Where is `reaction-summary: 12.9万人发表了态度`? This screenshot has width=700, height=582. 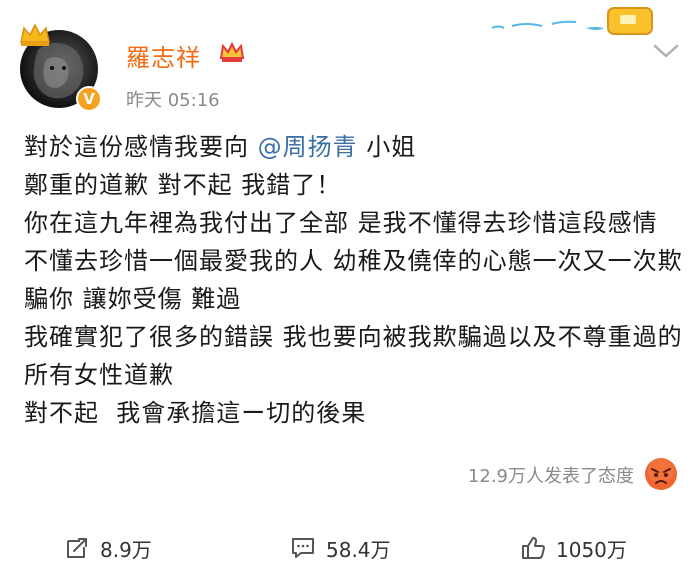
reaction-summary: 12.9万人发表了态度 is located at coordinates (551, 475).